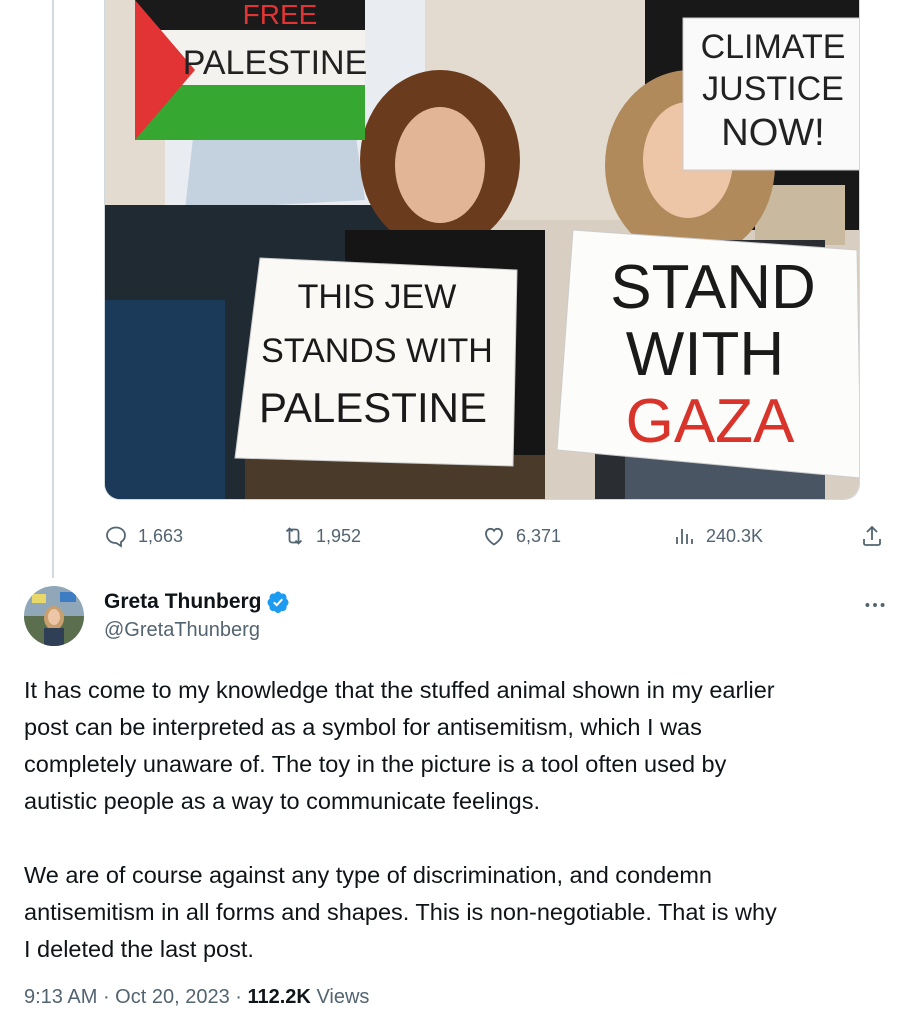  Describe the element at coordinates (343, 997) in the screenshot. I see `tweet-views-label: Views` at that location.